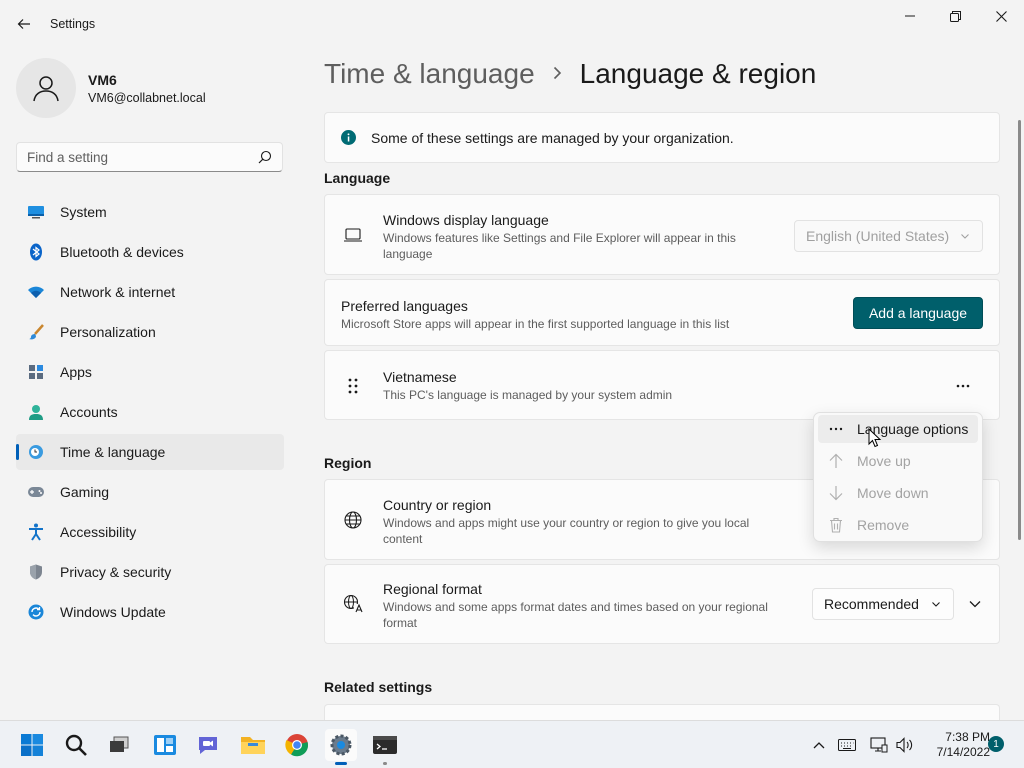 The height and width of the screenshot is (768, 1024). I want to click on regional-format-dropdown: Recommended, so click(883, 604).